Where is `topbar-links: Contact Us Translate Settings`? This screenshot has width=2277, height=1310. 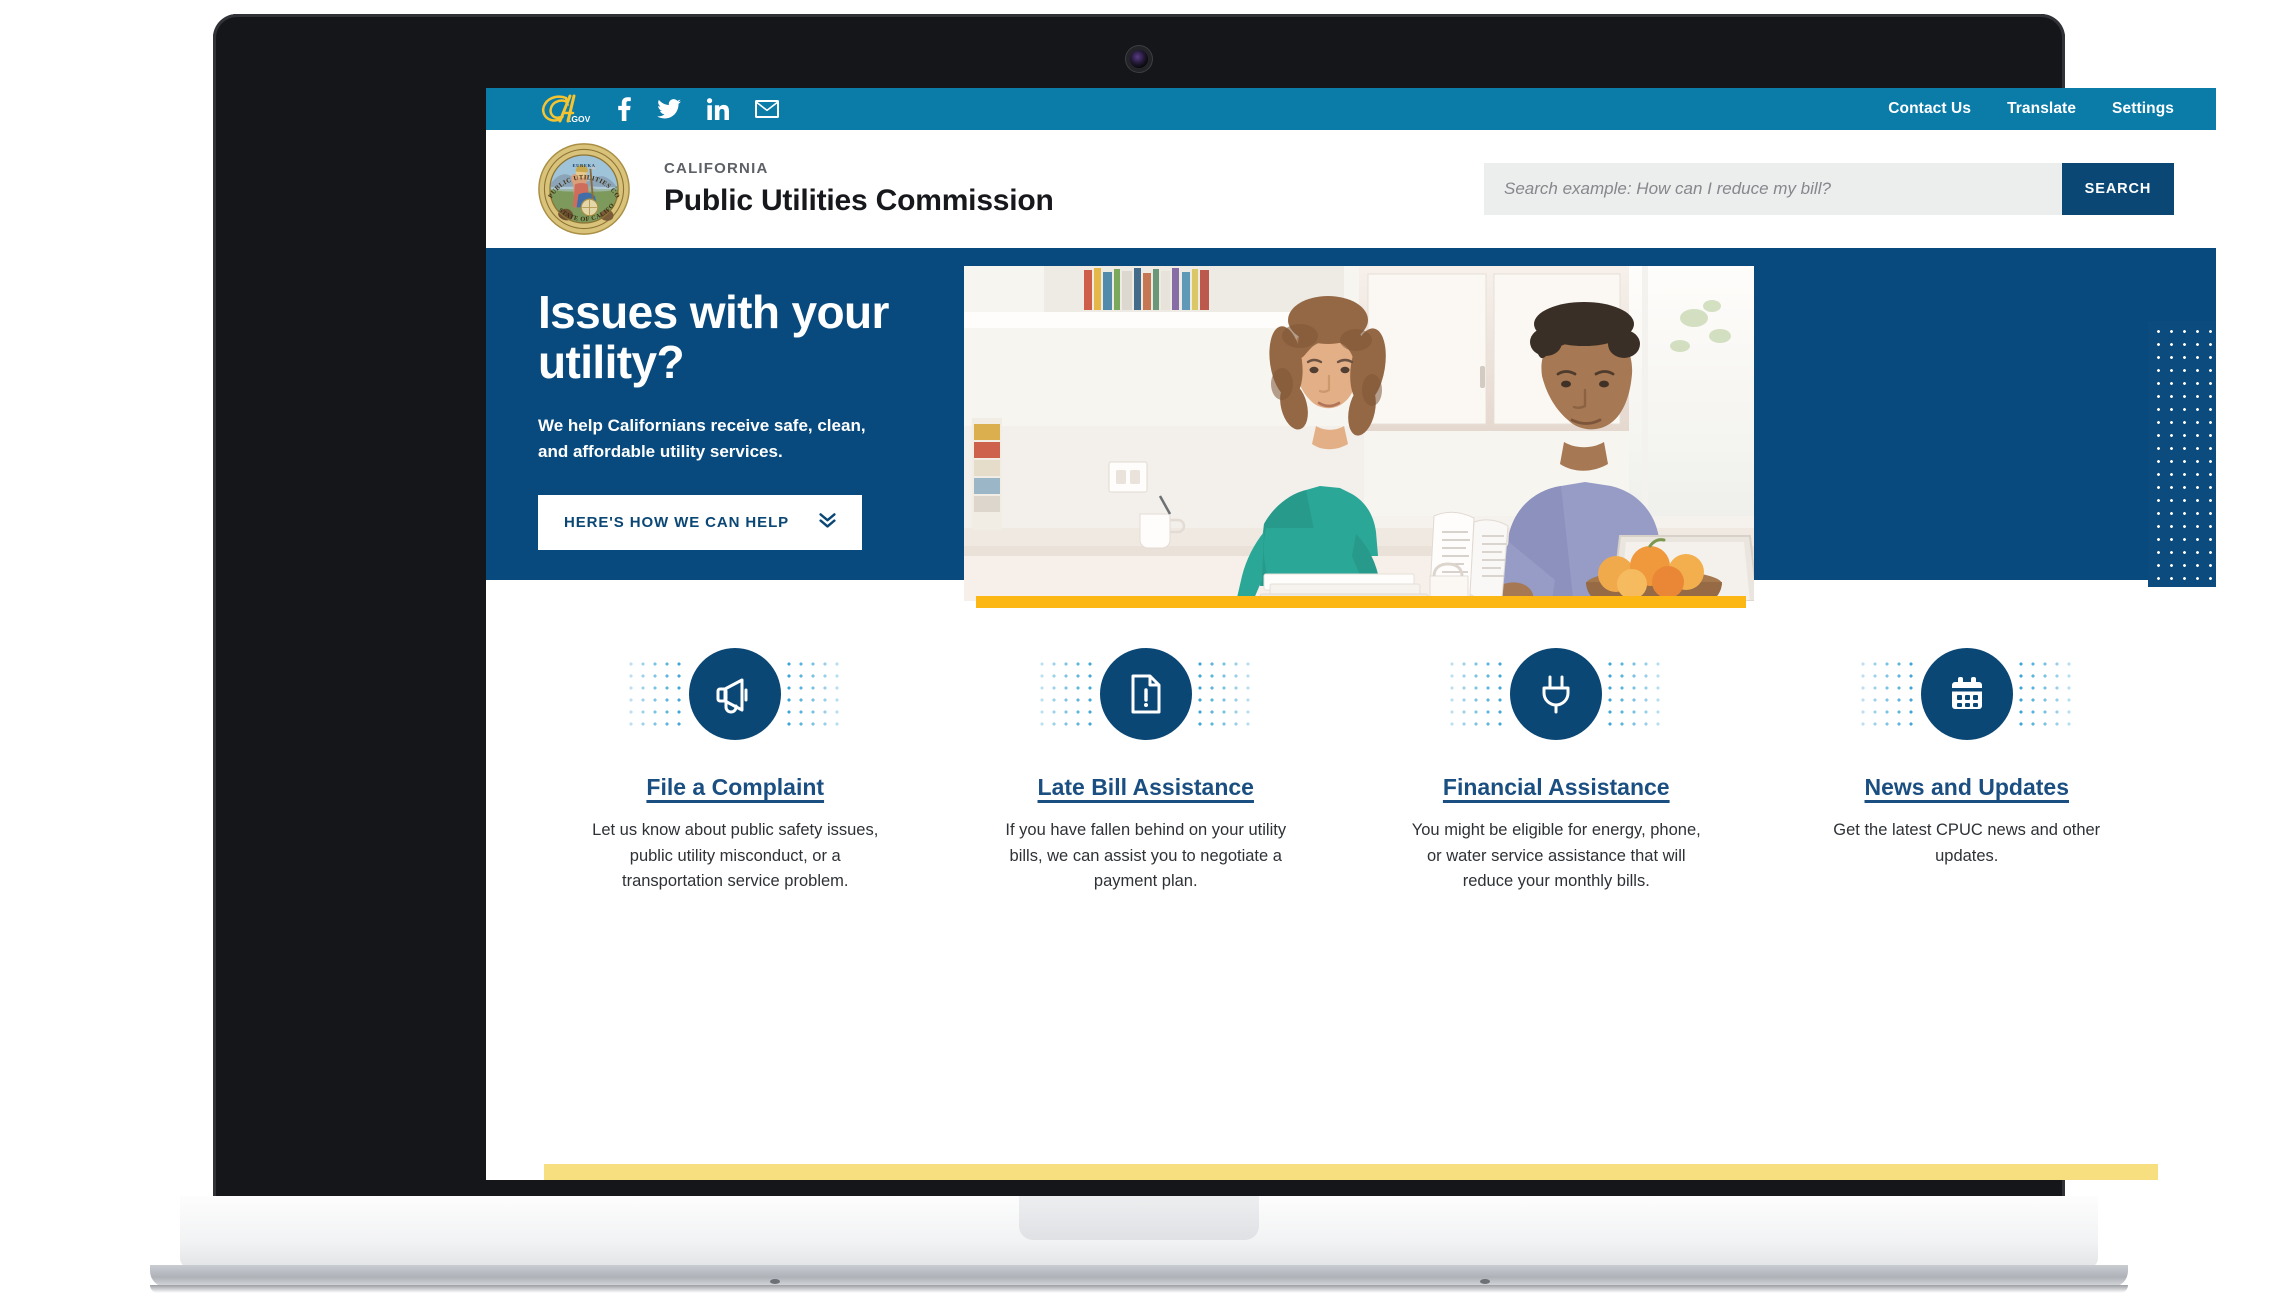 topbar-links: Contact Us Translate Settings is located at coordinates (2031, 109).